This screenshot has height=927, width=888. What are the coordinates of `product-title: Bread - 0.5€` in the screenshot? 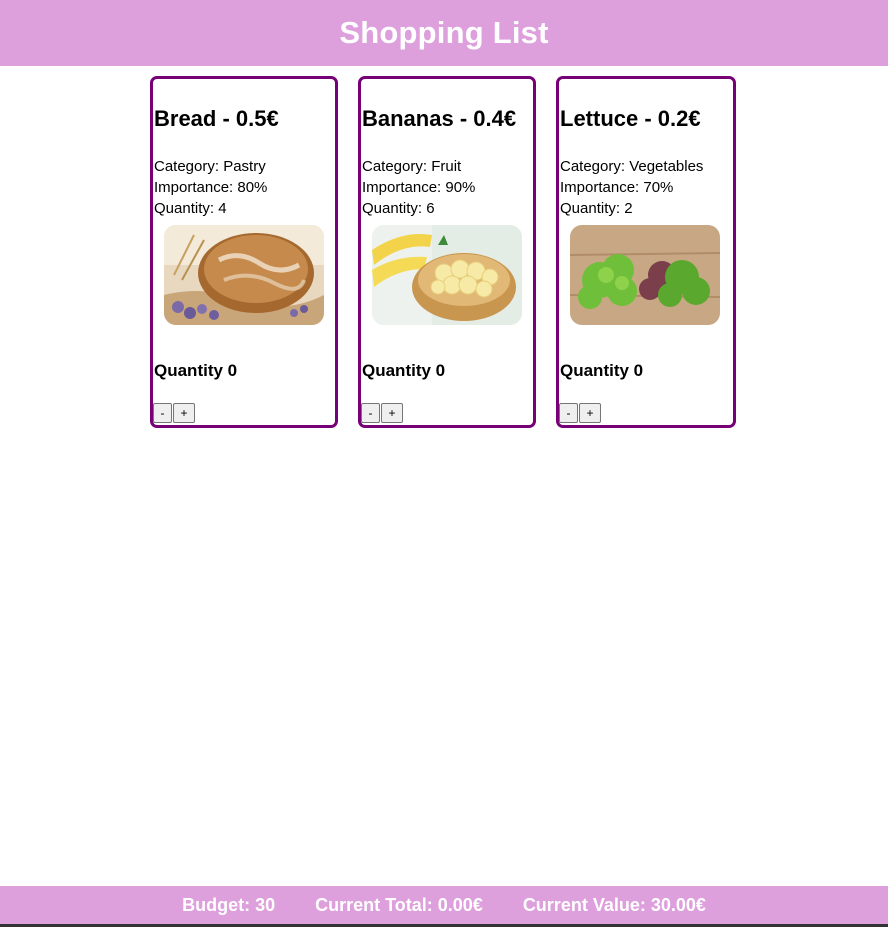 It's located at (216, 118).